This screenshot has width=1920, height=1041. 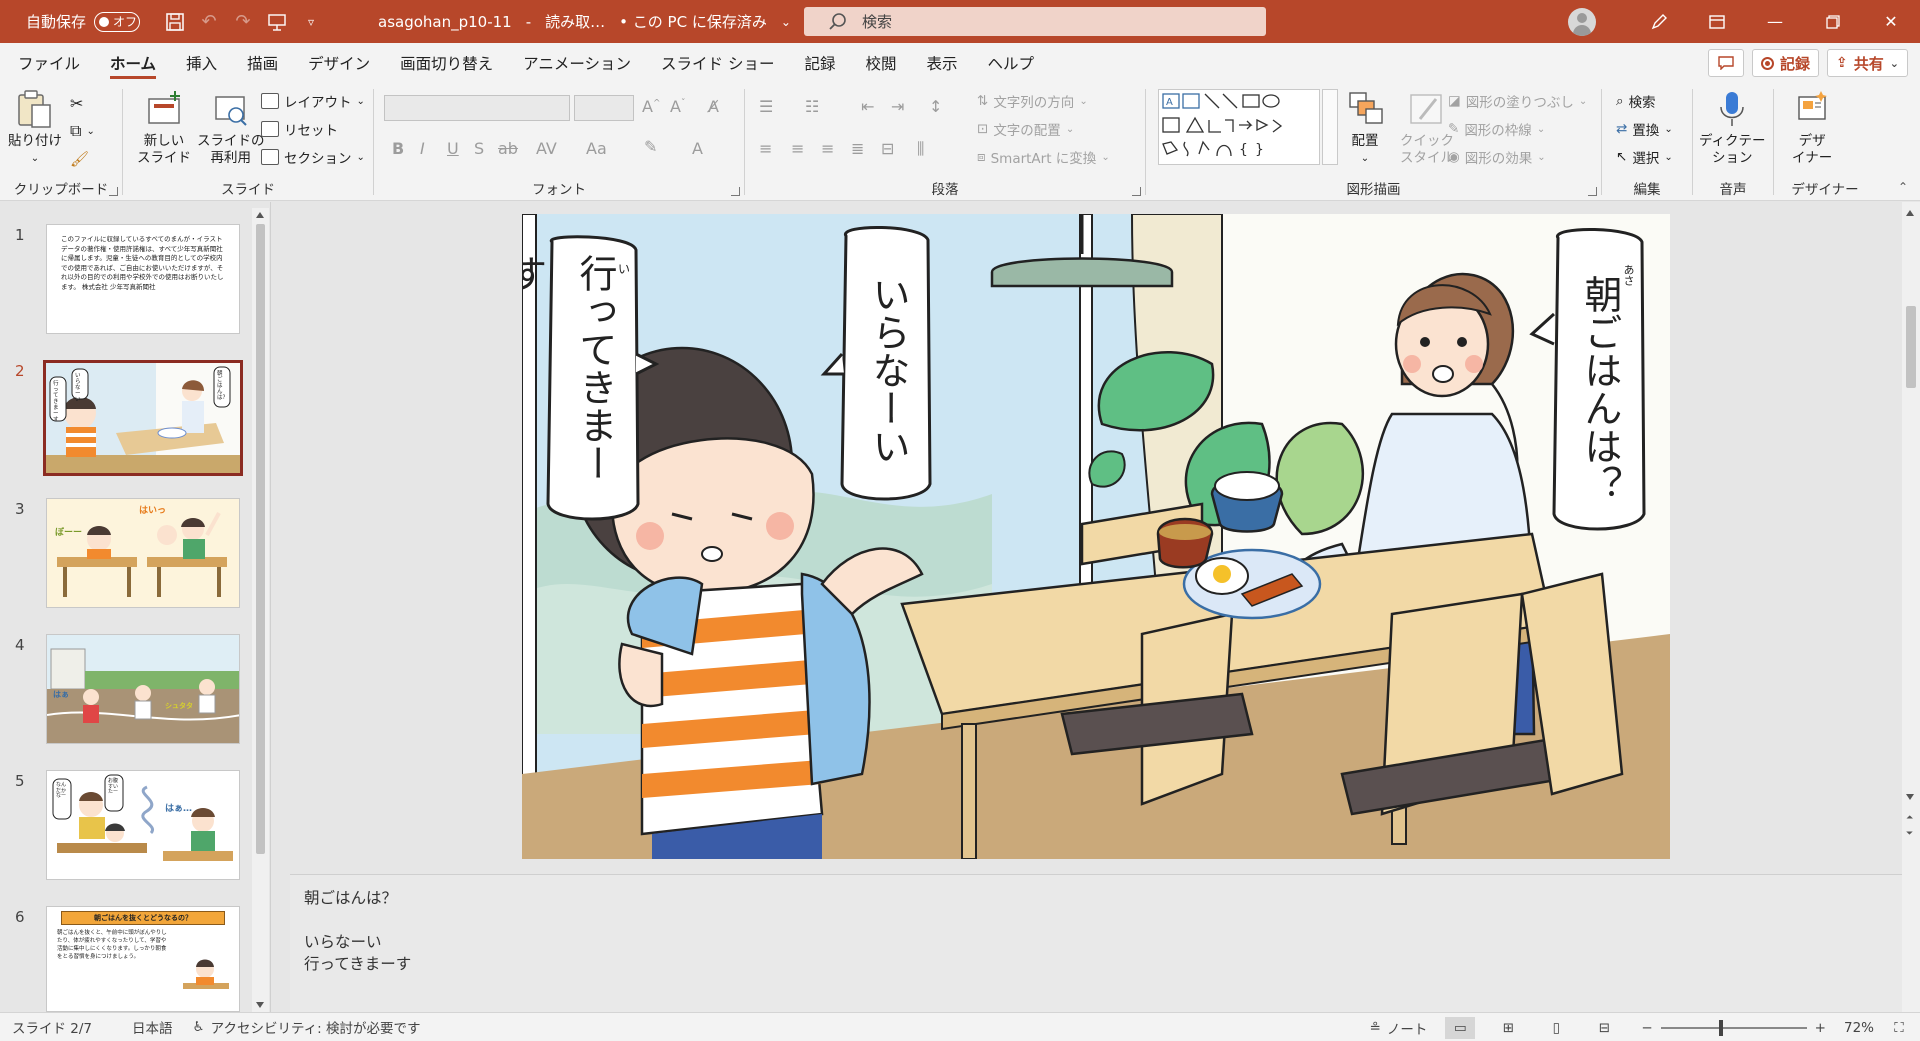 I want to click on copy-button: ⧉ ⌄, so click(x=82, y=131).